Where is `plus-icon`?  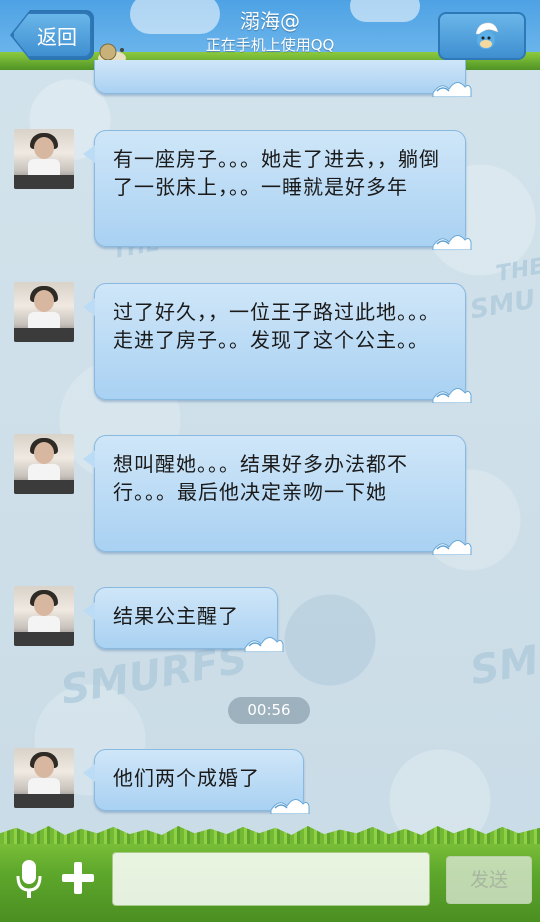
plus-icon is located at coordinates (78, 878).